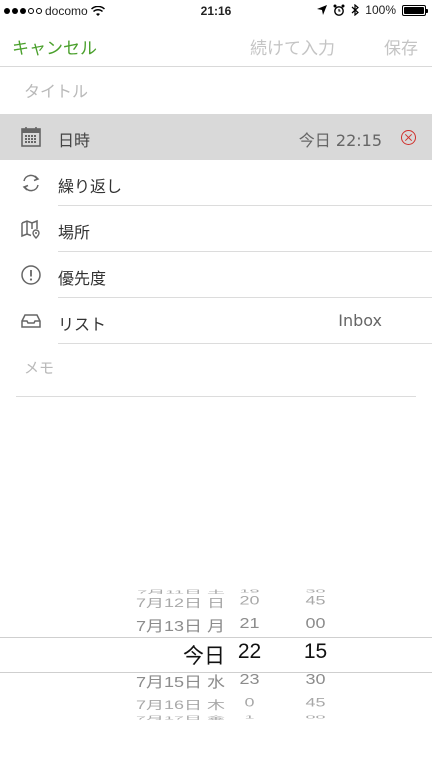 This screenshot has height=768, width=432. What do you see at coordinates (249, 623) in the screenshot?
I see `picker-hour: 21` at bounding box center [249, 623].